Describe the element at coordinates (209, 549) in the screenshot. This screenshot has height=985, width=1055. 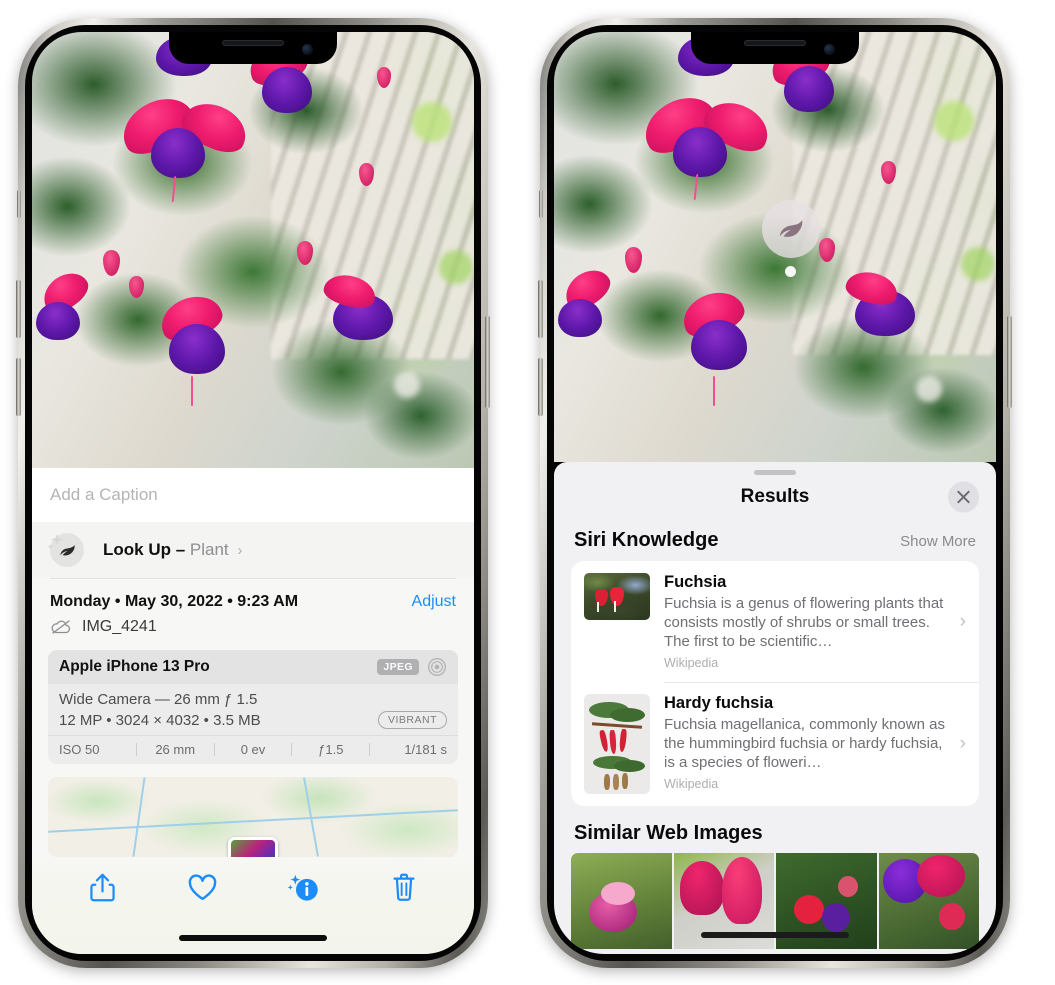
I see `look-up-subject: Plant` at that location.